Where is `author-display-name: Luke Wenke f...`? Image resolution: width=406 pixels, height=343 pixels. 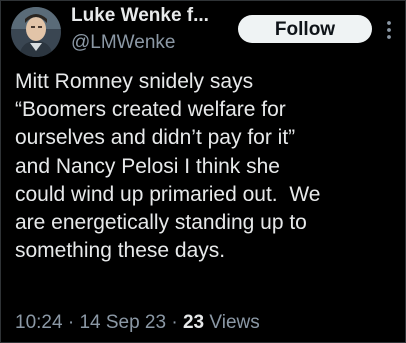
author-display-name: Luke Wenke f... is located at coordinates (140, 16).